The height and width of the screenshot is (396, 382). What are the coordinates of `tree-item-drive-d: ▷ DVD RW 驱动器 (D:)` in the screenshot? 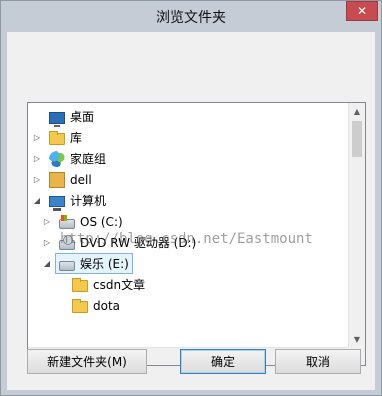 It's located at (192, 242).